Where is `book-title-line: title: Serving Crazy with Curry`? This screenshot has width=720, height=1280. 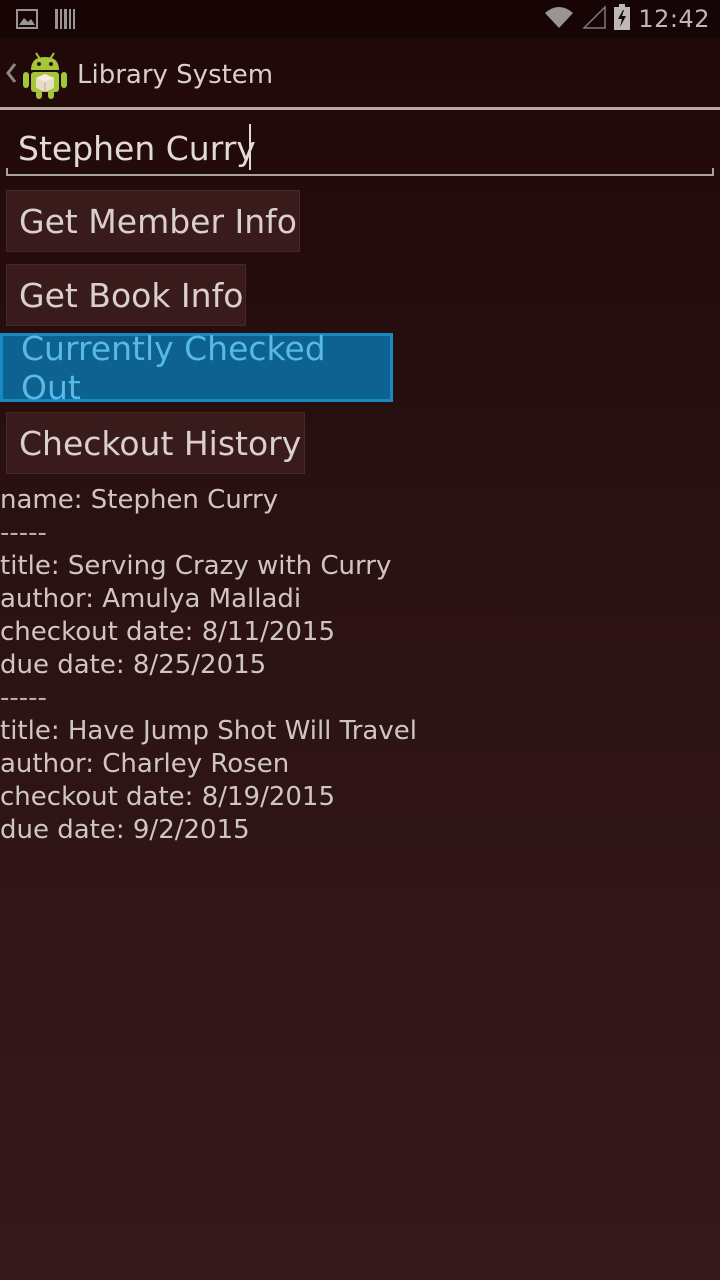
book-title-line: title: Serving Crazy with Curry is located at coordinates (196, 566).